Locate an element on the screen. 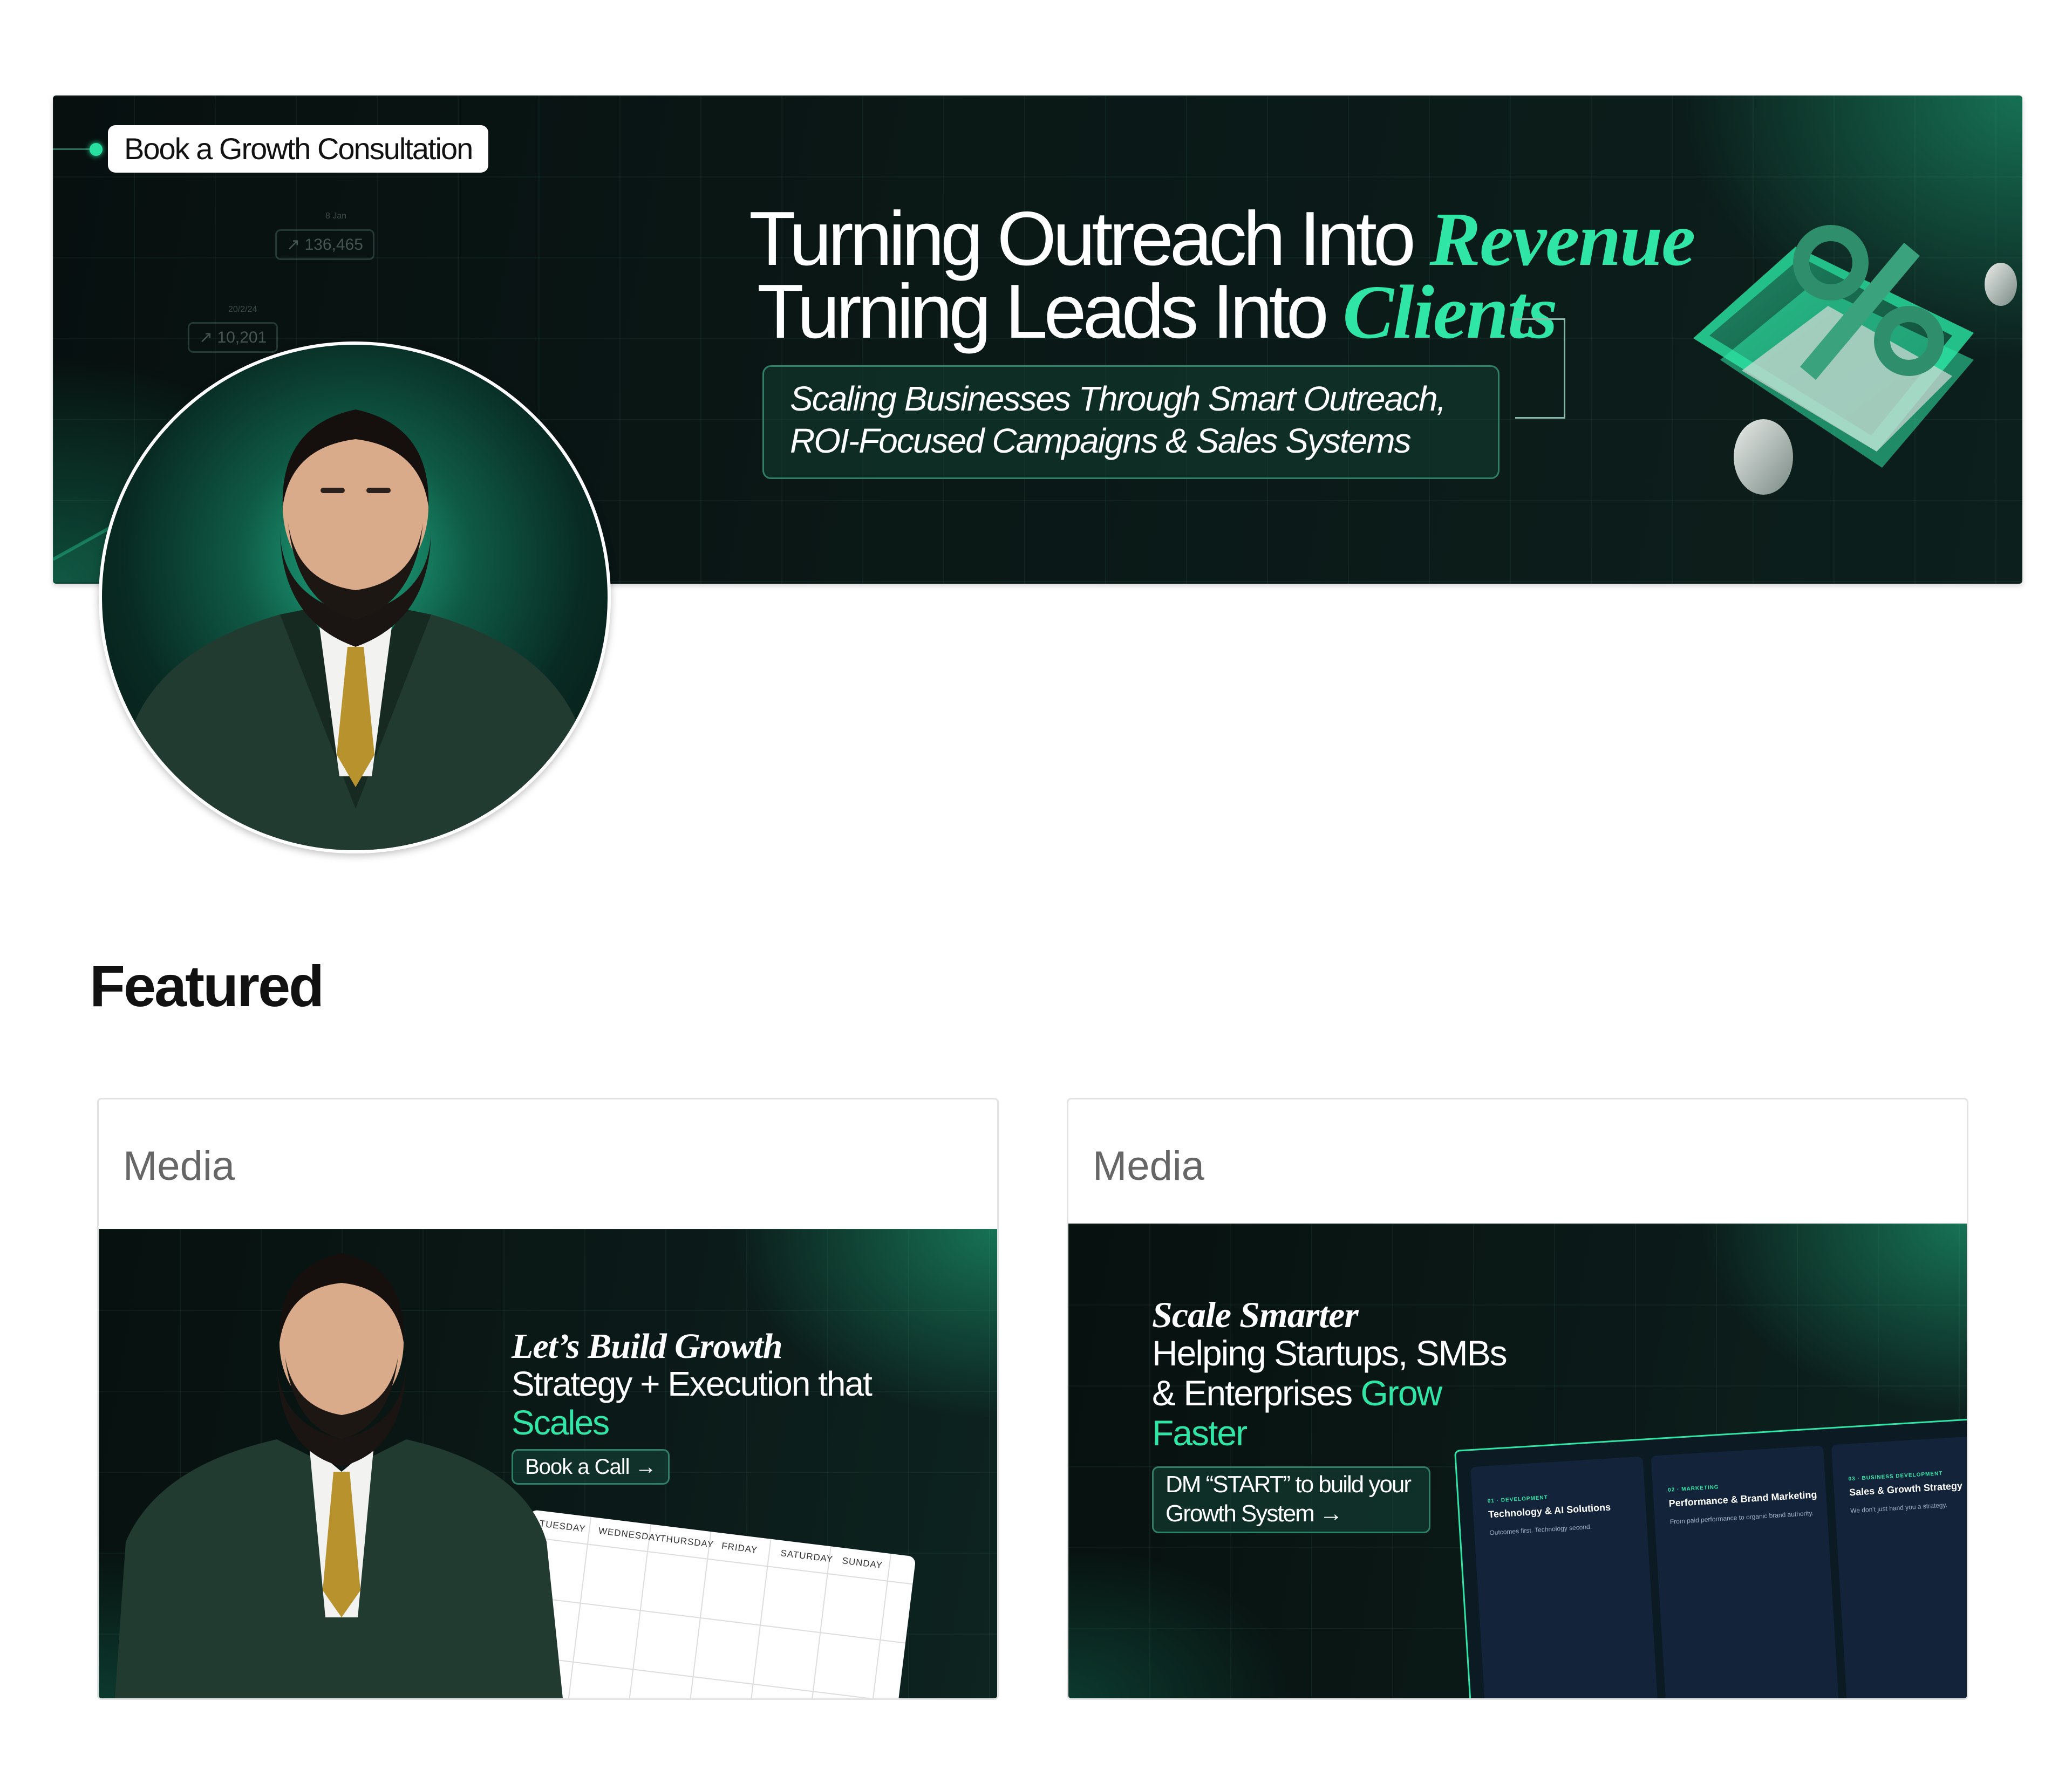 The width and height of the screenshot is (2072, 1783). book-call-button: Book a Call → is located at coordinates (591, 1467).